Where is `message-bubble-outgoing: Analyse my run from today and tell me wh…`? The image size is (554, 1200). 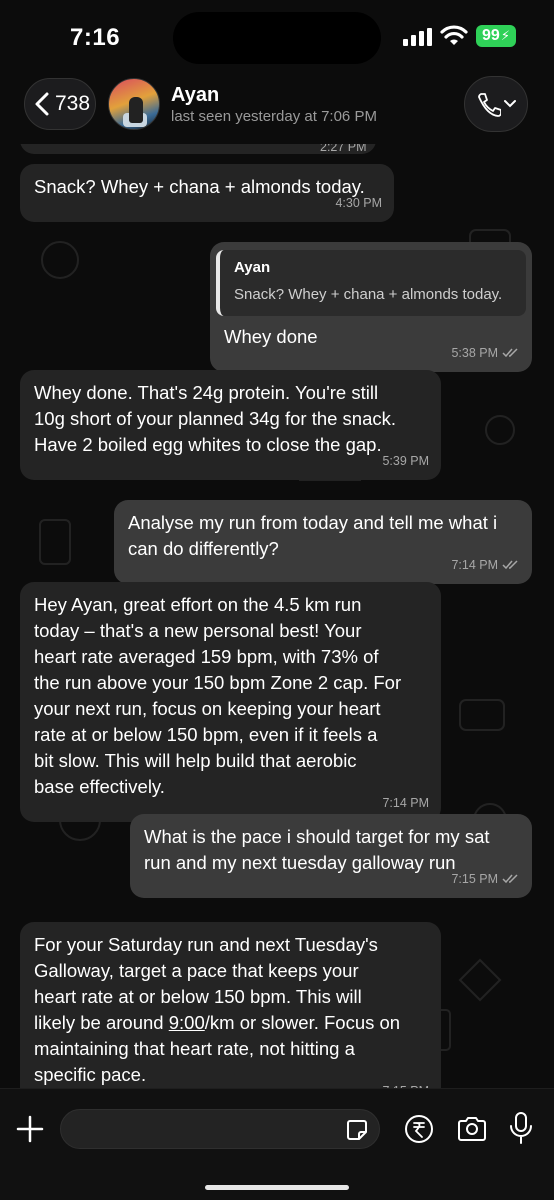 message-bubble-outgoing: Analyse my run from today and tell me wh… is located at coordinates (323, 542).